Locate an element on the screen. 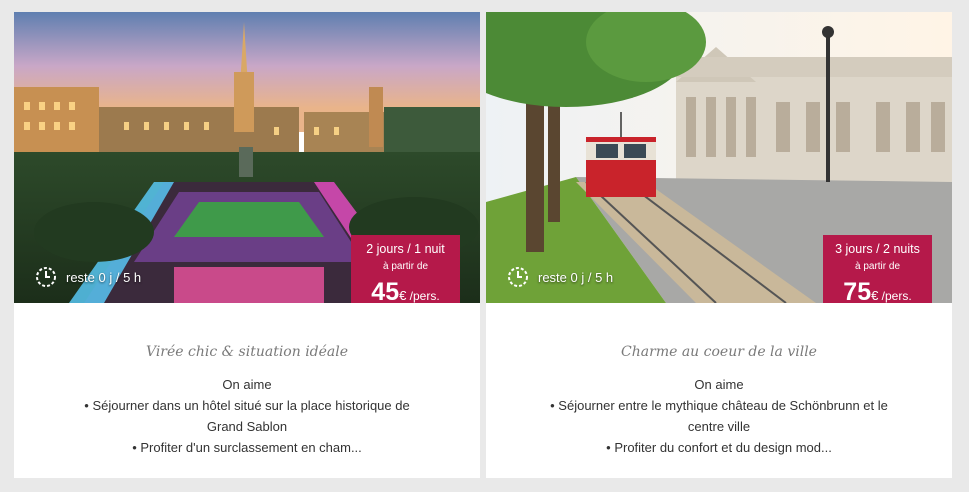 The image size is (969, 492). description-line: Grand Sablon is located at coordinates (247, 426).